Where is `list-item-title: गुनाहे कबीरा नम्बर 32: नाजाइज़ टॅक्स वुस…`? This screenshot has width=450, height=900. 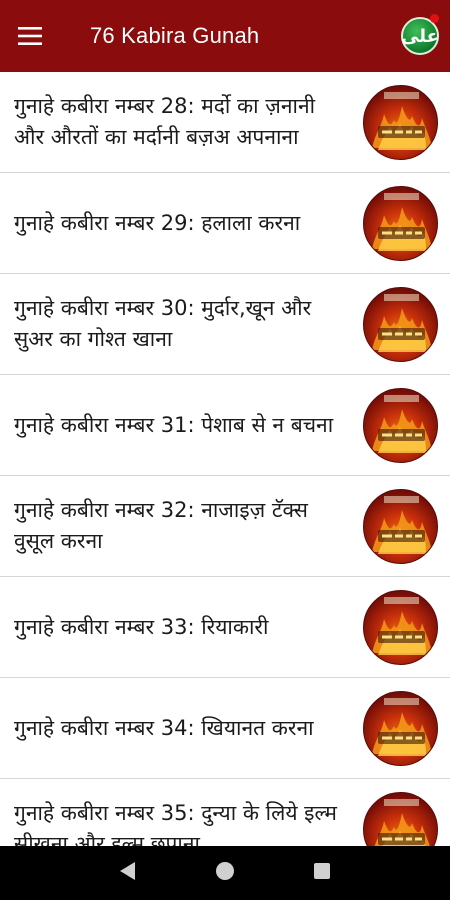
list-item-title: गुनाहे कबीरा नम्बर 32: नाजाइज़ टॅक्स वुस… is located at coordinates (161, 525).